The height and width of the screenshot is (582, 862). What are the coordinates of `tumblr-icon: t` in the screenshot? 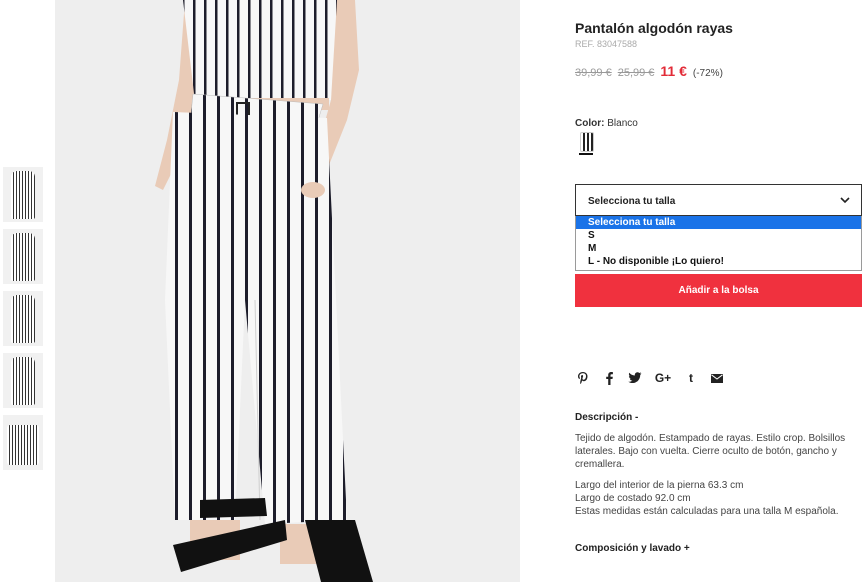 It's located at (691, 378).